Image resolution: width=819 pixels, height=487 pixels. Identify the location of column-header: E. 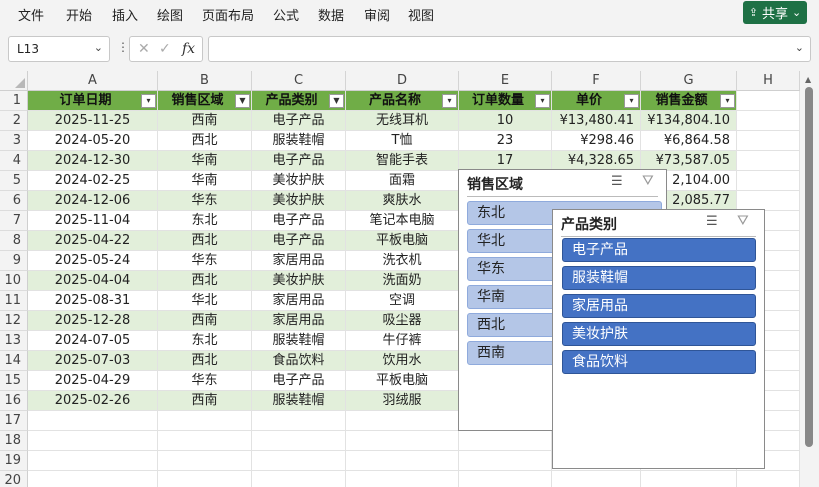
(505, 81).